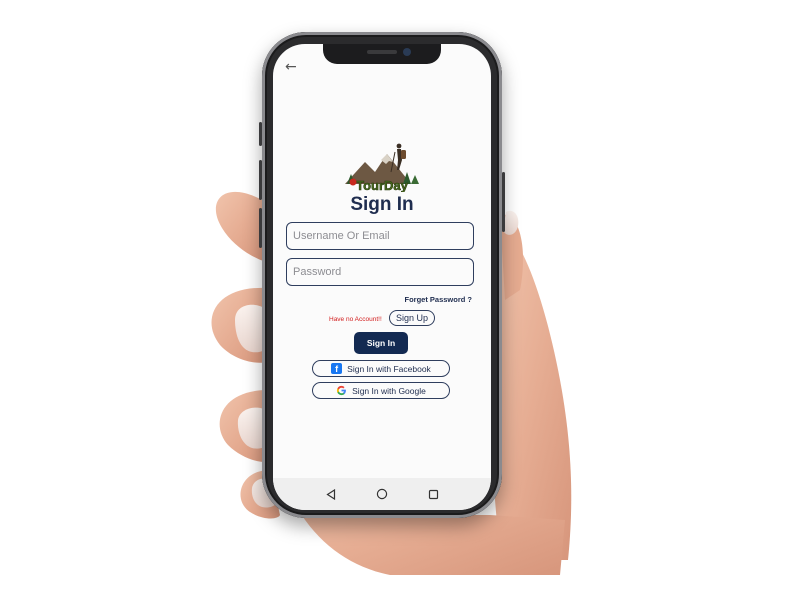 The width and height of the screenshot is (800, 600). Describe the element at coordinates (380, 236) in the screenshot. I see `username-email-input` at that location.